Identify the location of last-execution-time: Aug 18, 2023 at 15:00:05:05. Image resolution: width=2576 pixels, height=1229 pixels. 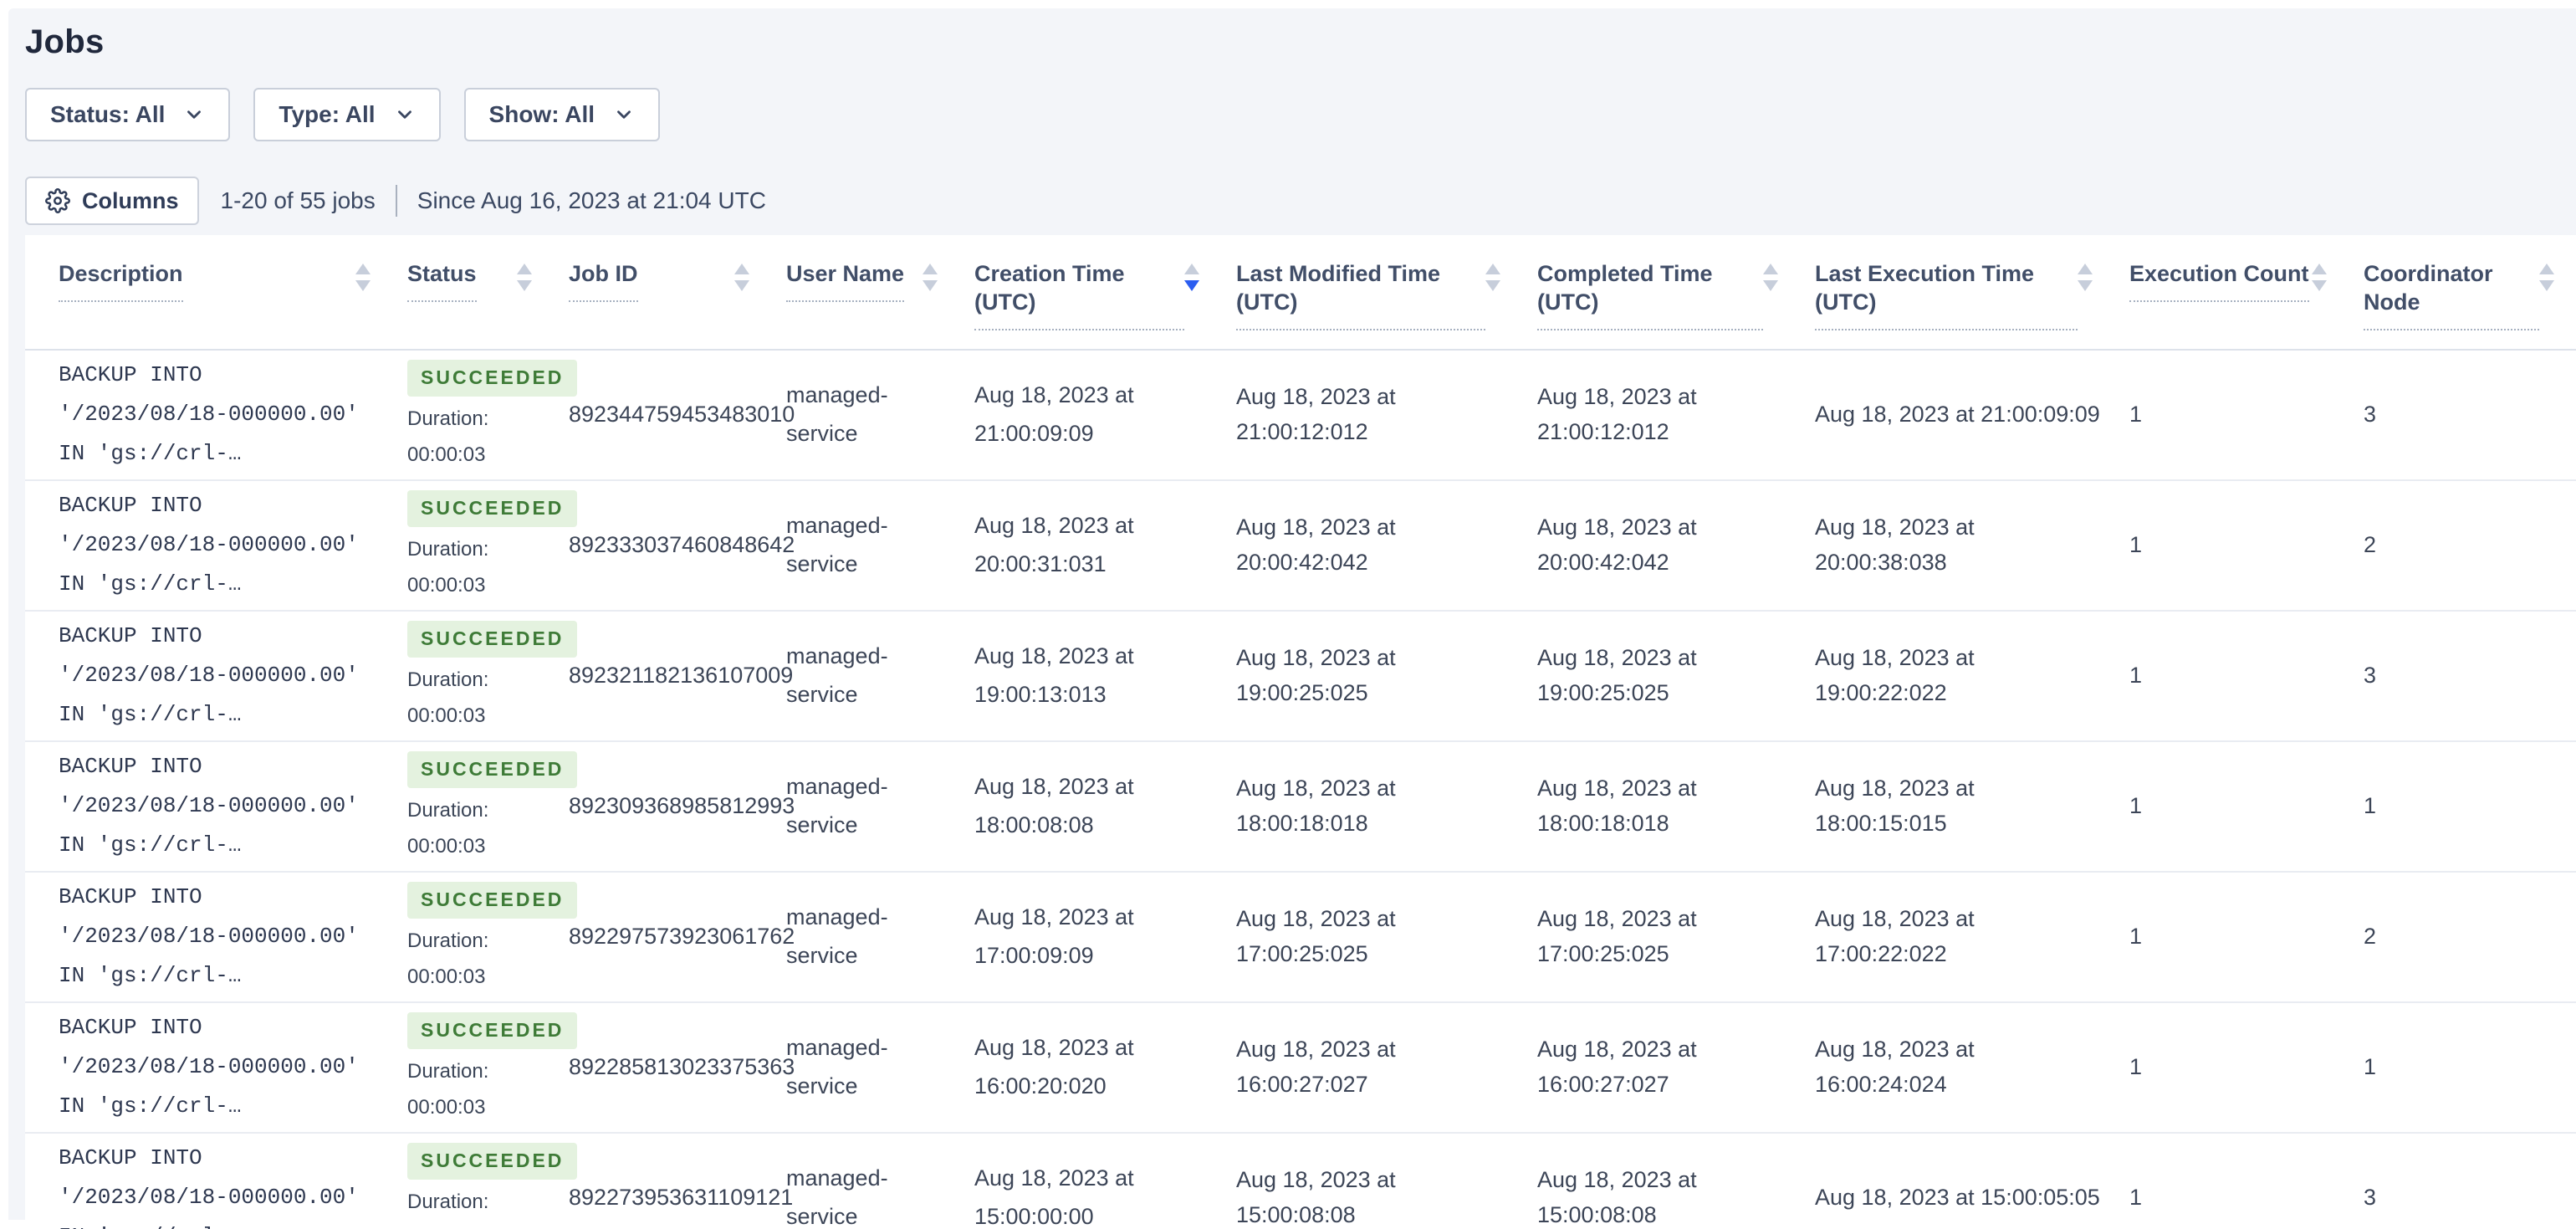
(1972, 1198).